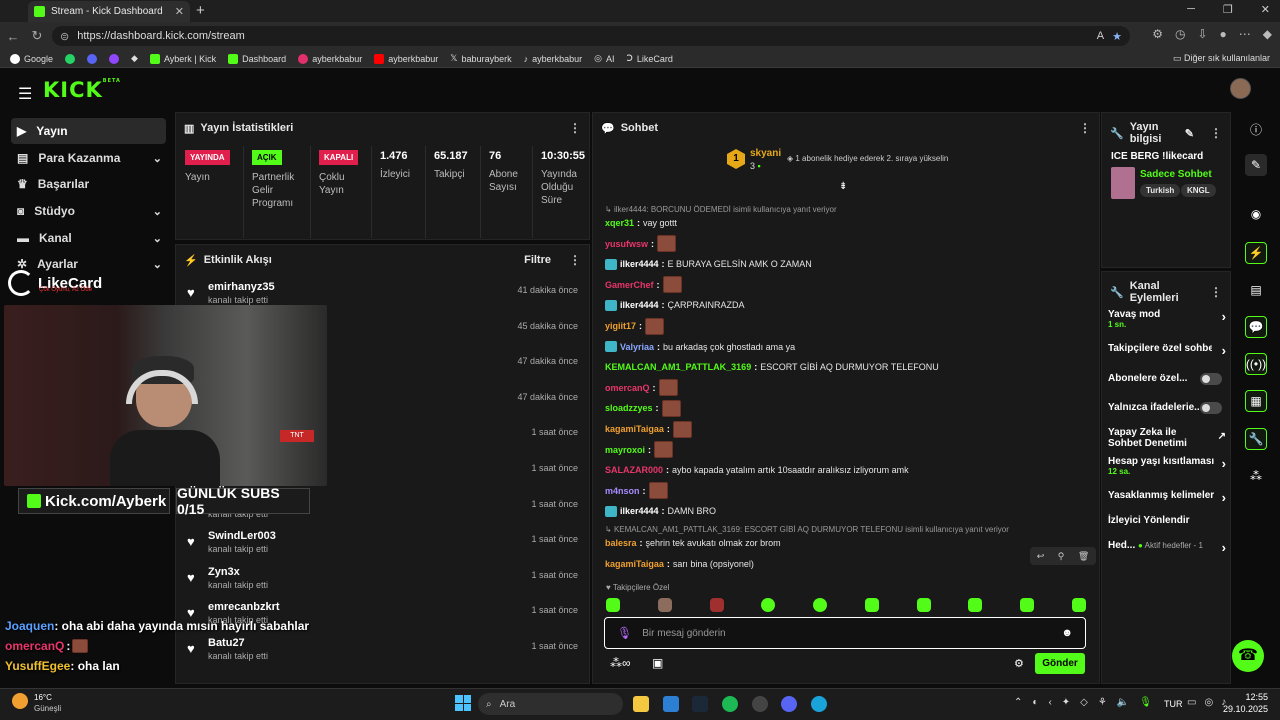 Image resolution: width=1280 pixels, height=720 pixels. I want to click on discord-taskbar-icon, so click(789, 704).